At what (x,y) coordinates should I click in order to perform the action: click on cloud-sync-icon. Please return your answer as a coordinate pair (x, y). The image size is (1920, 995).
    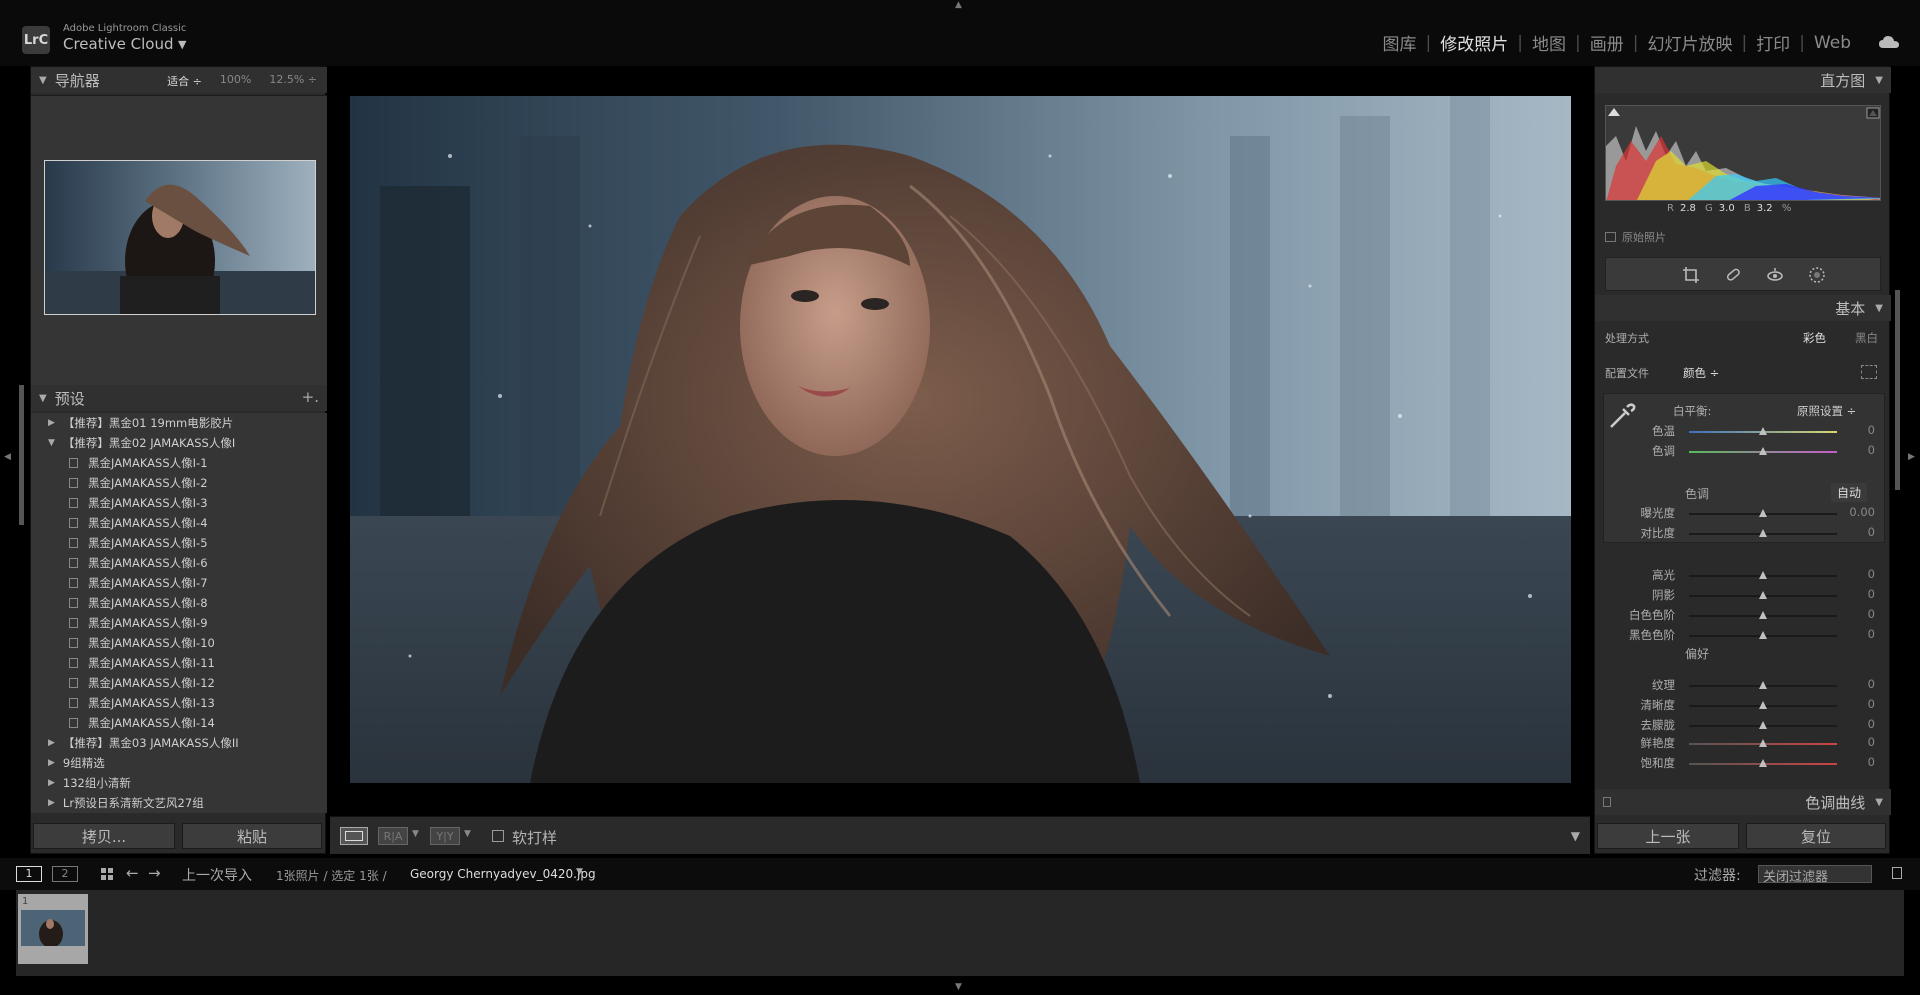
    Looking at the image, I should click on (1889, 42).